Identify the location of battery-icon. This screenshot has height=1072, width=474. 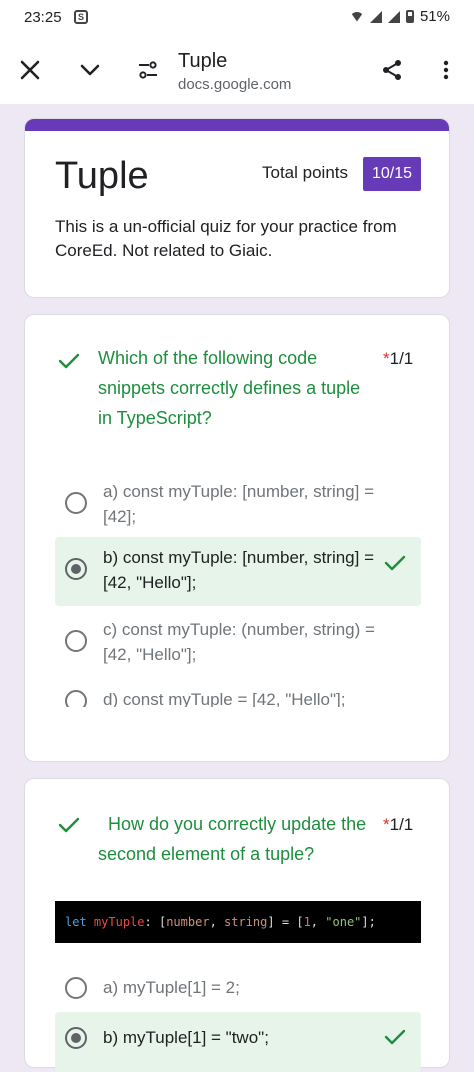
(409, 16).